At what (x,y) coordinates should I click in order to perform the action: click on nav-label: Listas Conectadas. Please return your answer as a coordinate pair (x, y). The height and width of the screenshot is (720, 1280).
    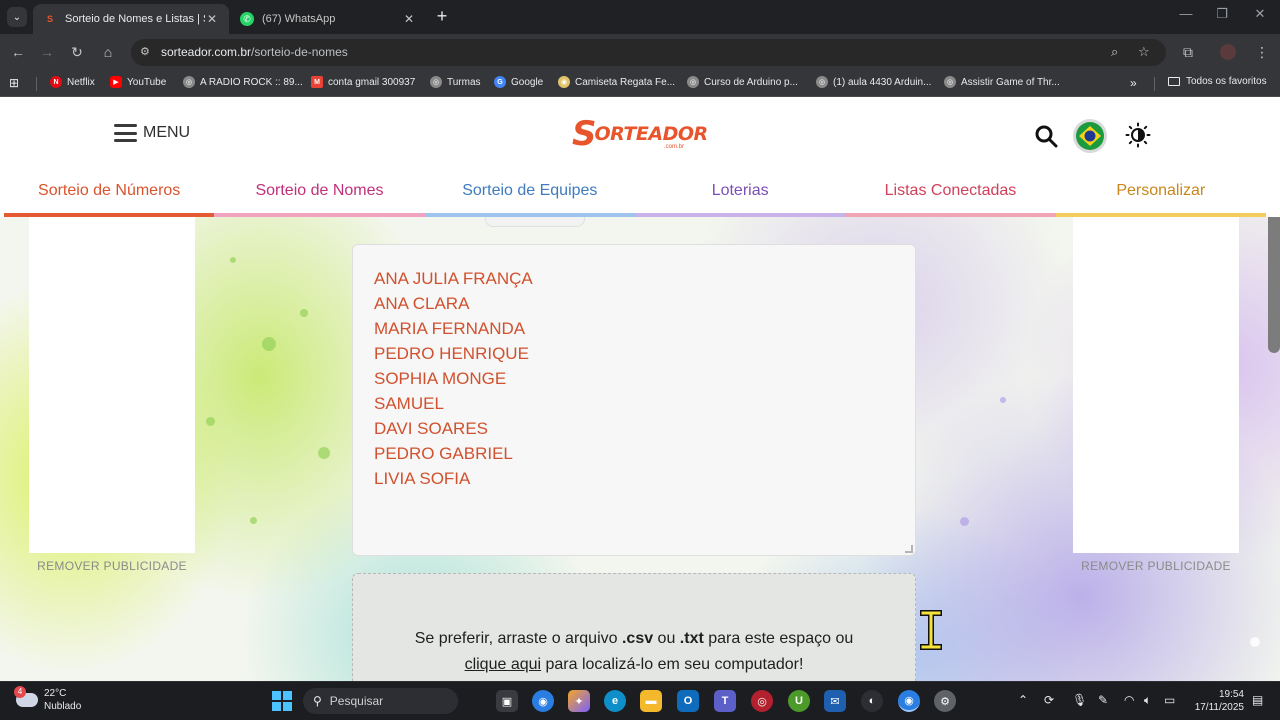
    Looking at the image, I should click on (950, 190).